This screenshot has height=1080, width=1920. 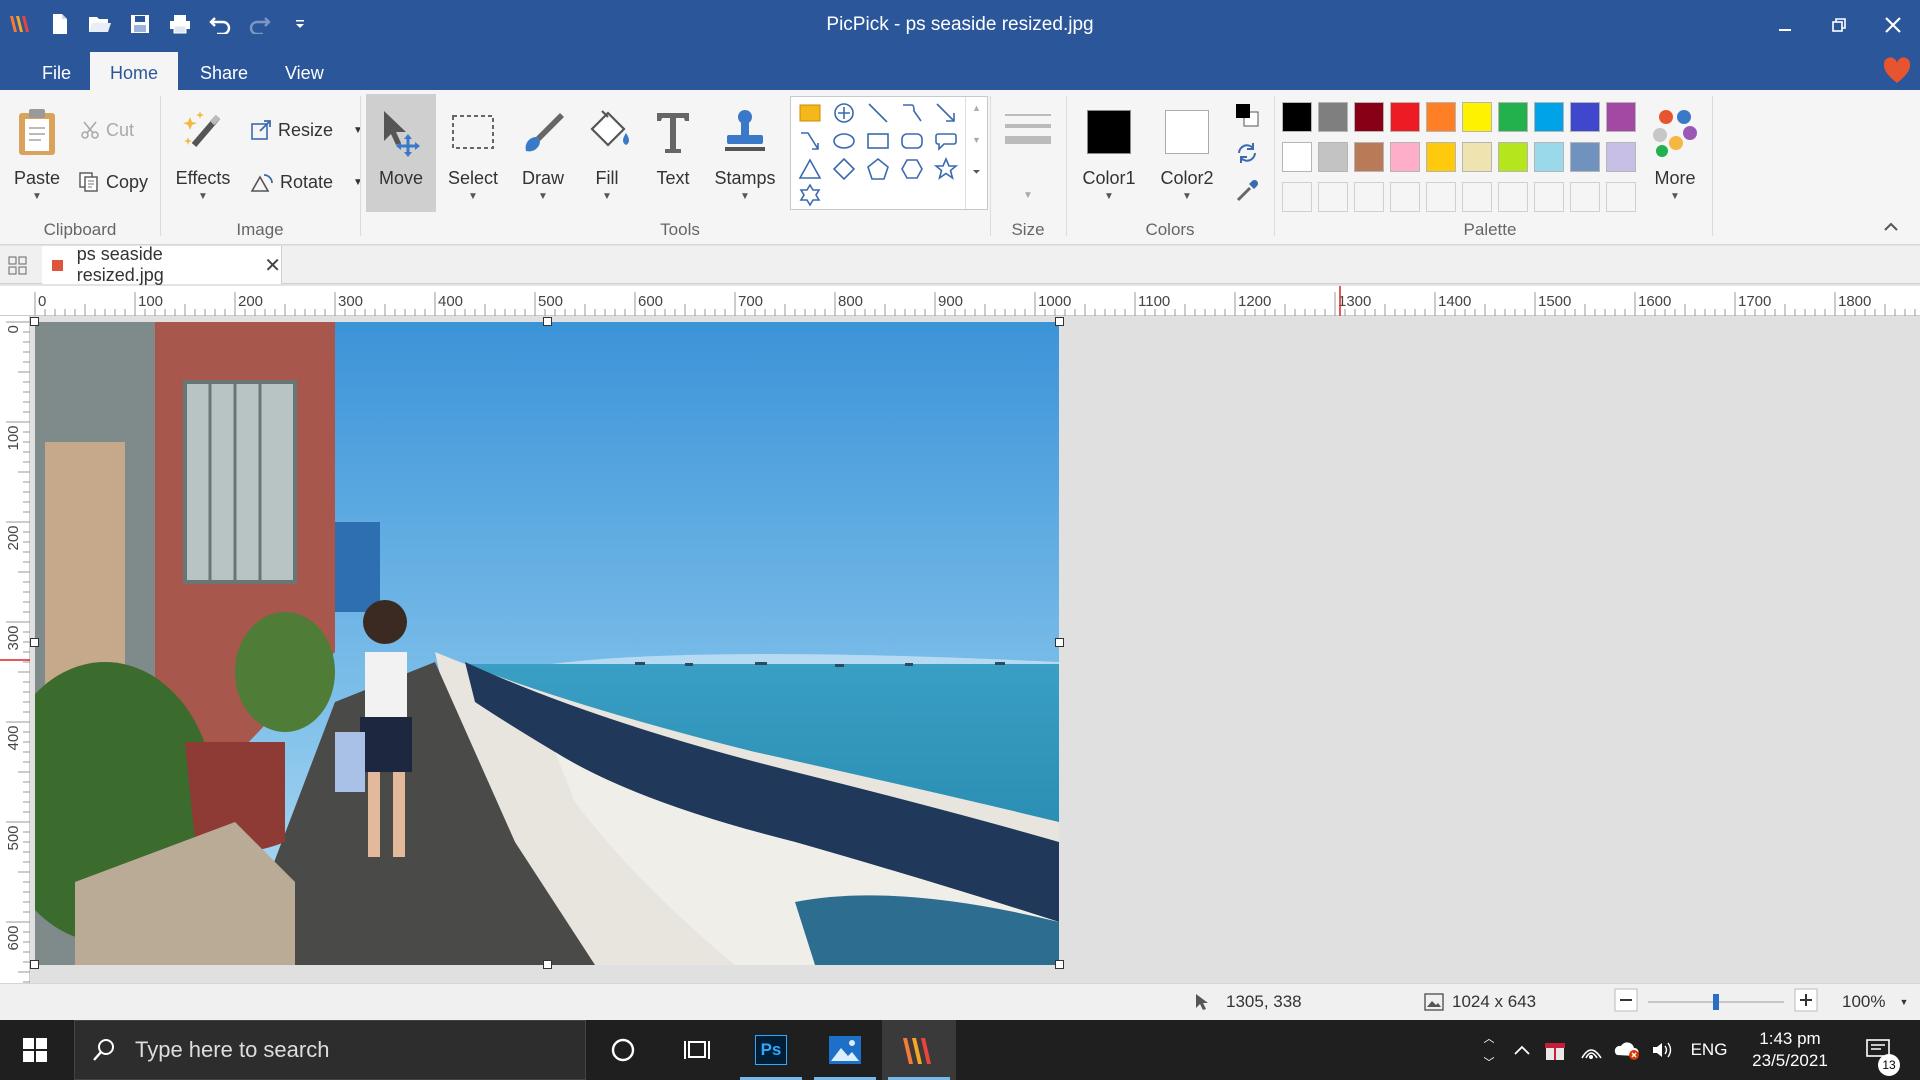 What do you see at coordinates (878, 169) in the screenshot?
I see `shape-pentagon-icon` at bounding box center [878, 169].